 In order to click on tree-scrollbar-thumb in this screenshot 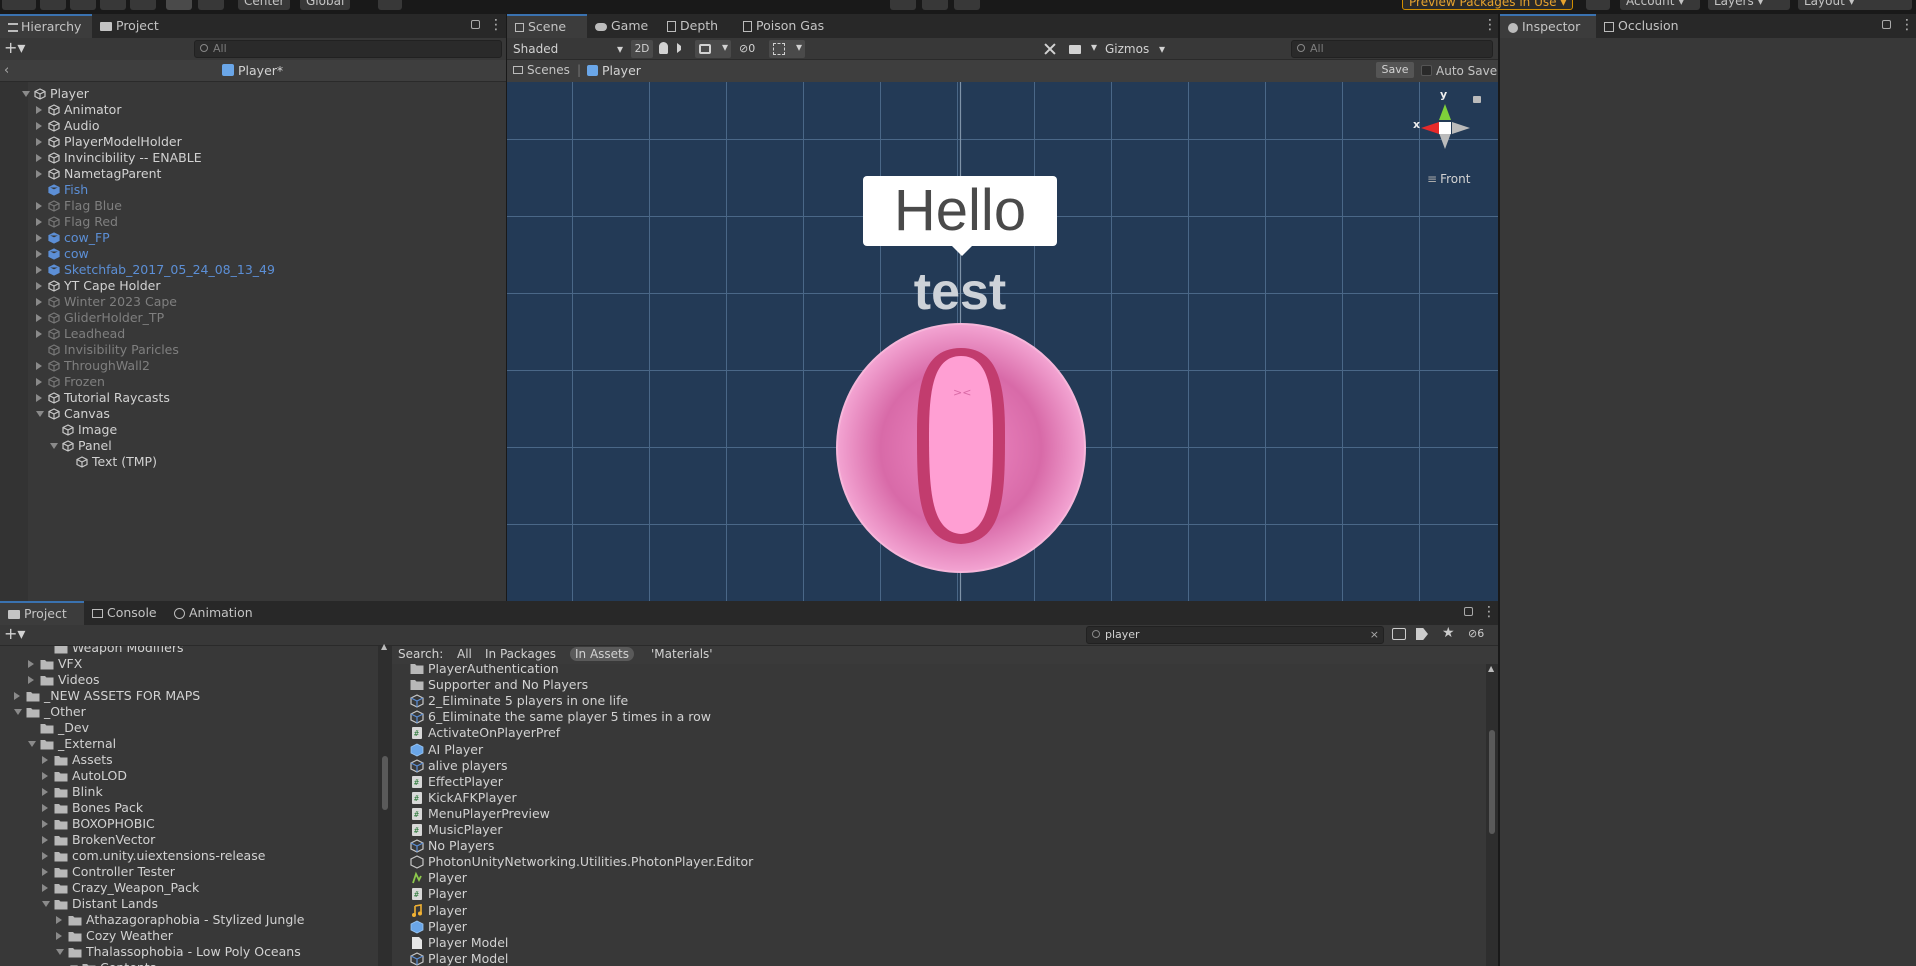, I will do `click(385, 783)`.